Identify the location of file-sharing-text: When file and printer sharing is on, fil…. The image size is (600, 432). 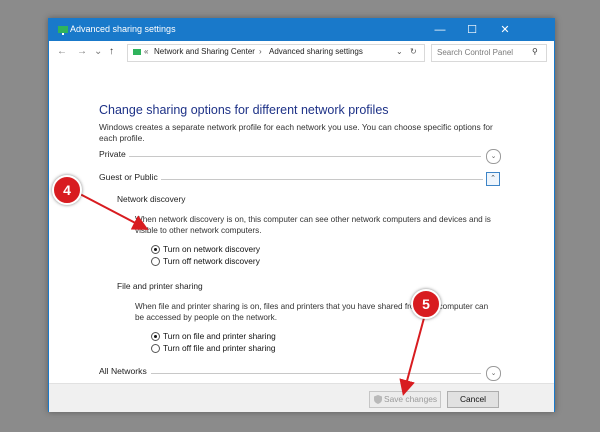
(312, 312).